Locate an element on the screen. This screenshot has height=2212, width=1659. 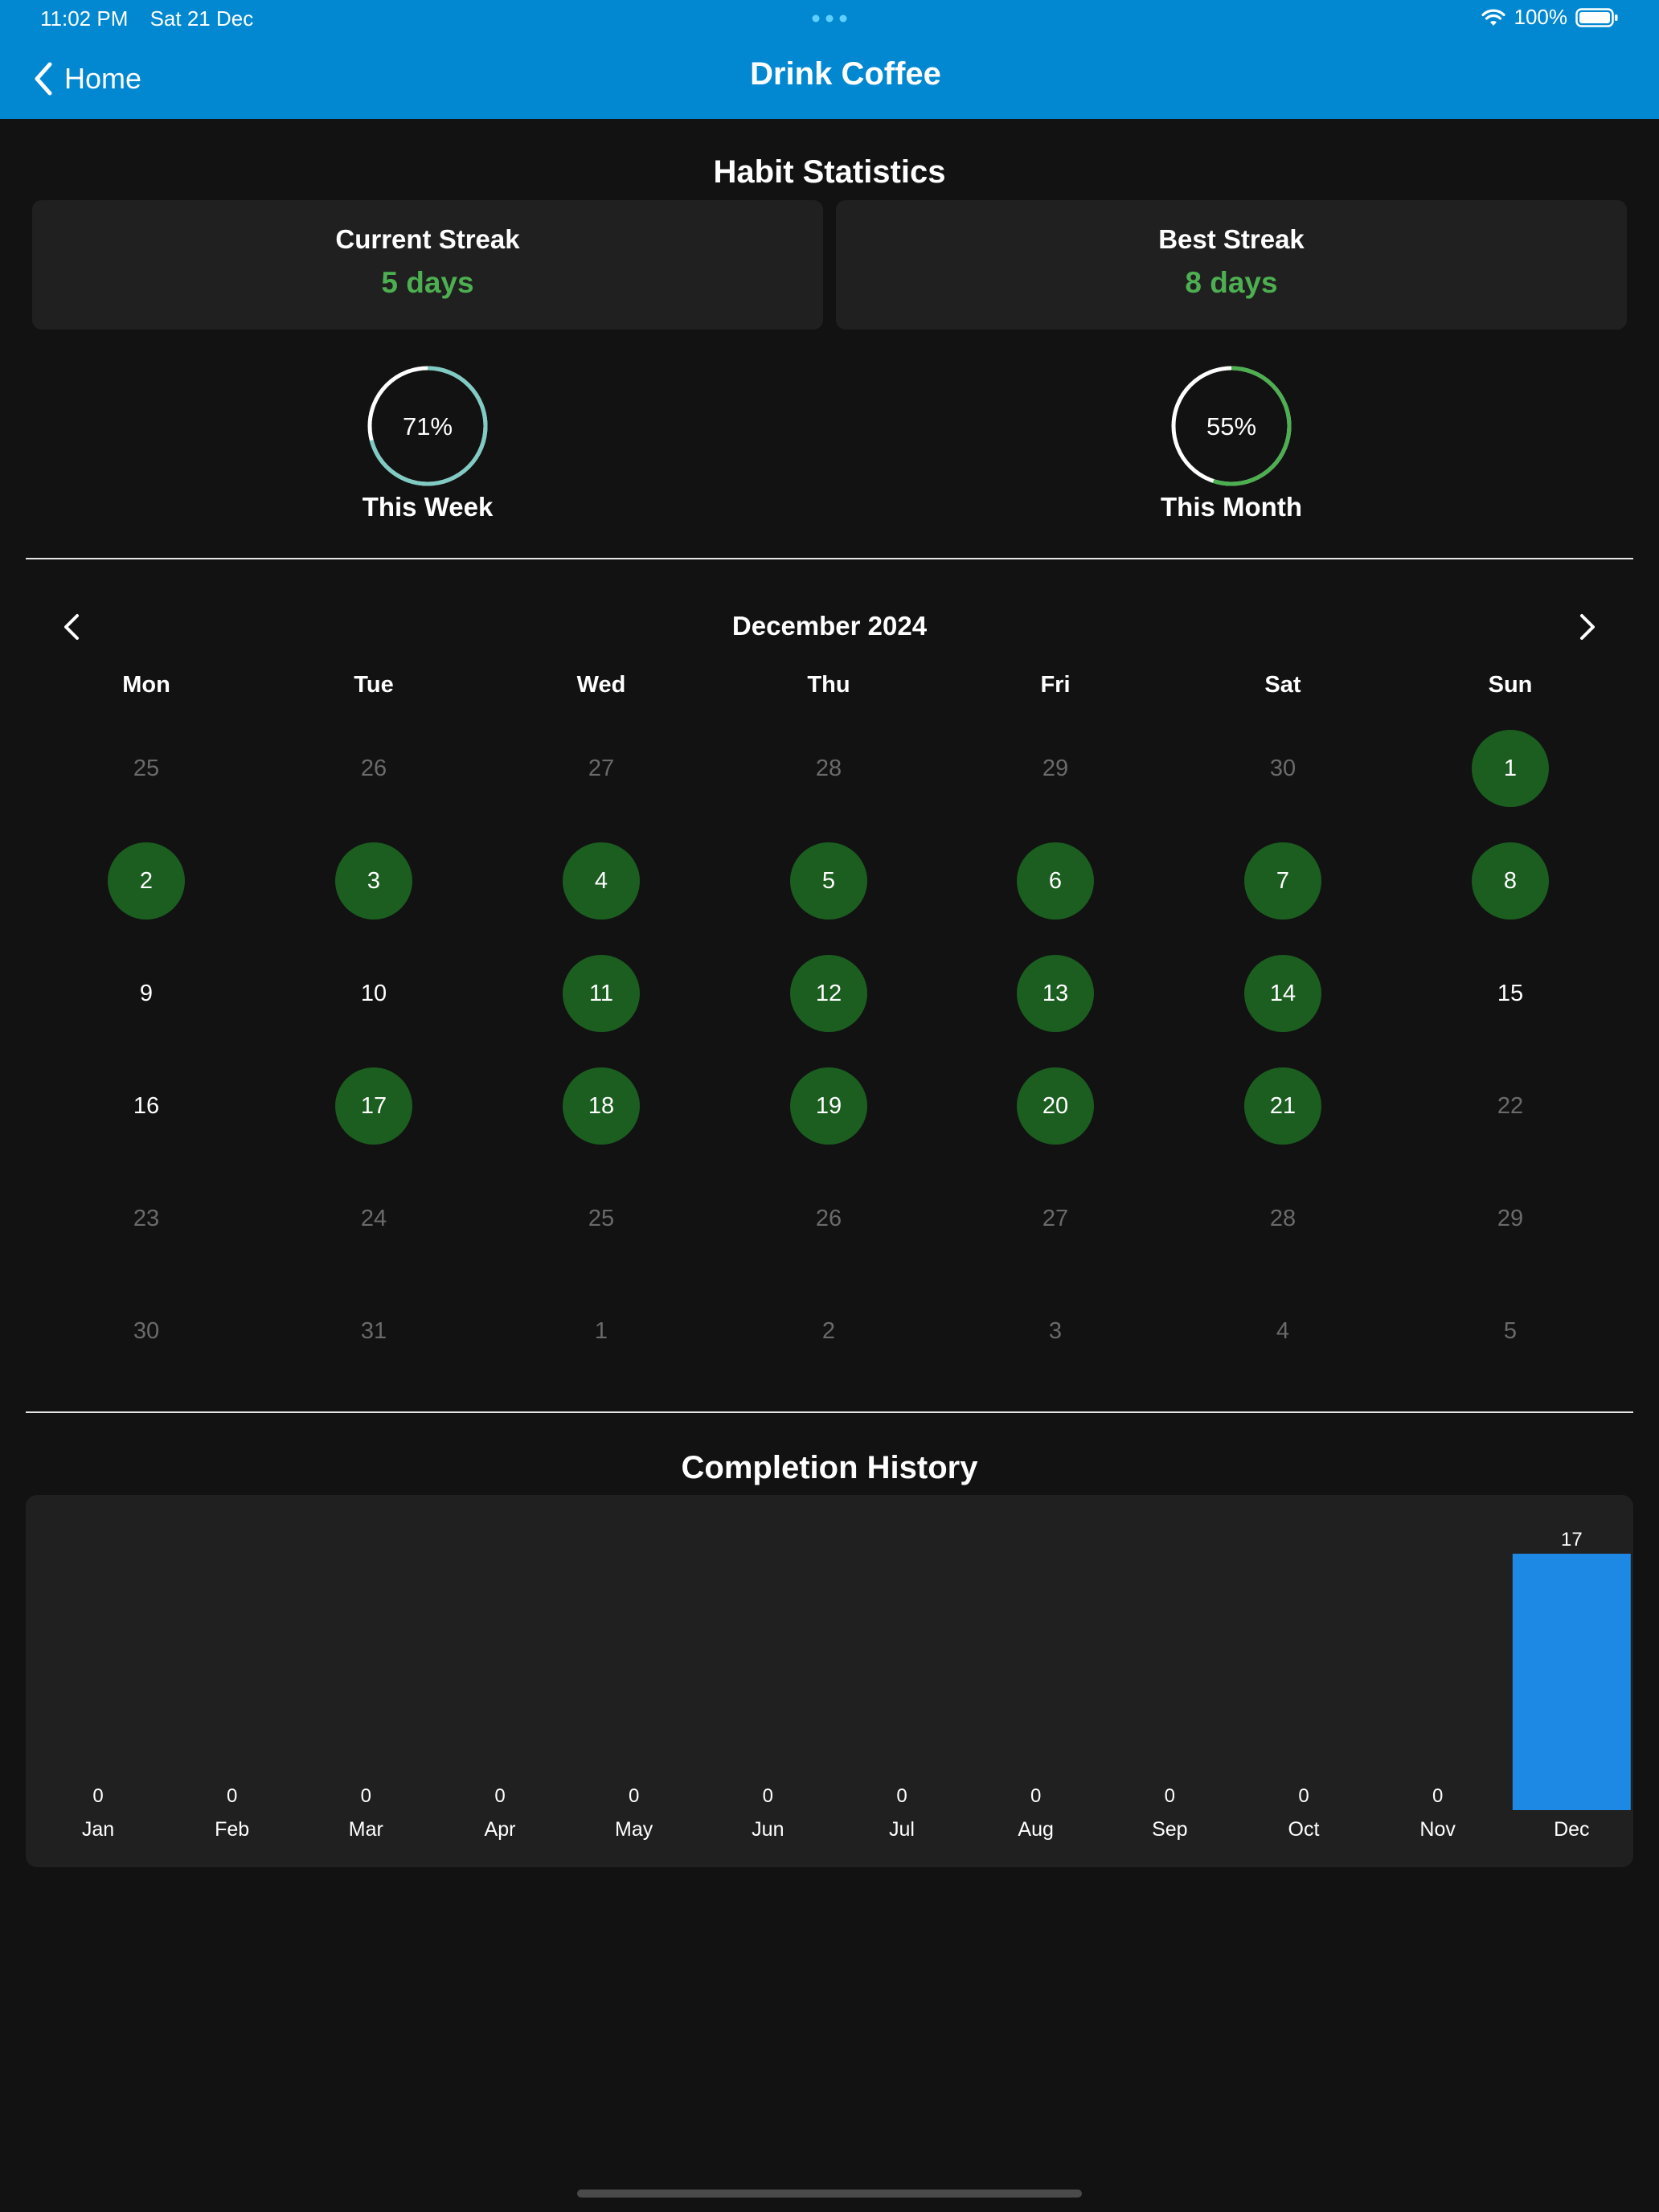
weekday-header: Fri is located at coordinates (1055, 685).